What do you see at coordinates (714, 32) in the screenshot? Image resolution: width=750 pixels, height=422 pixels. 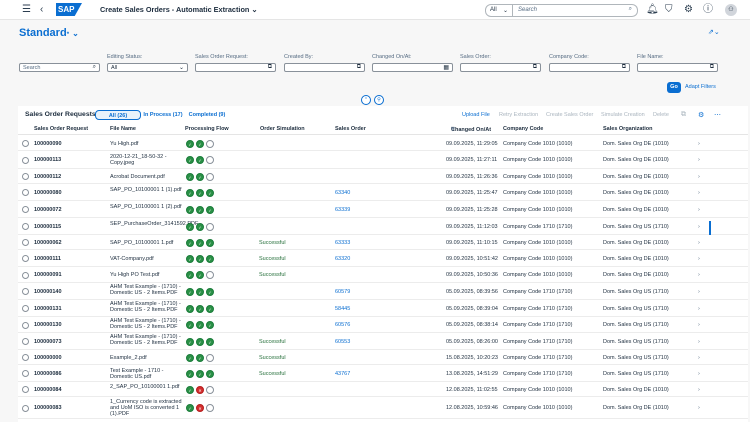 I see `share-icon: ⇗⌄` at bounding box center [714, 32].